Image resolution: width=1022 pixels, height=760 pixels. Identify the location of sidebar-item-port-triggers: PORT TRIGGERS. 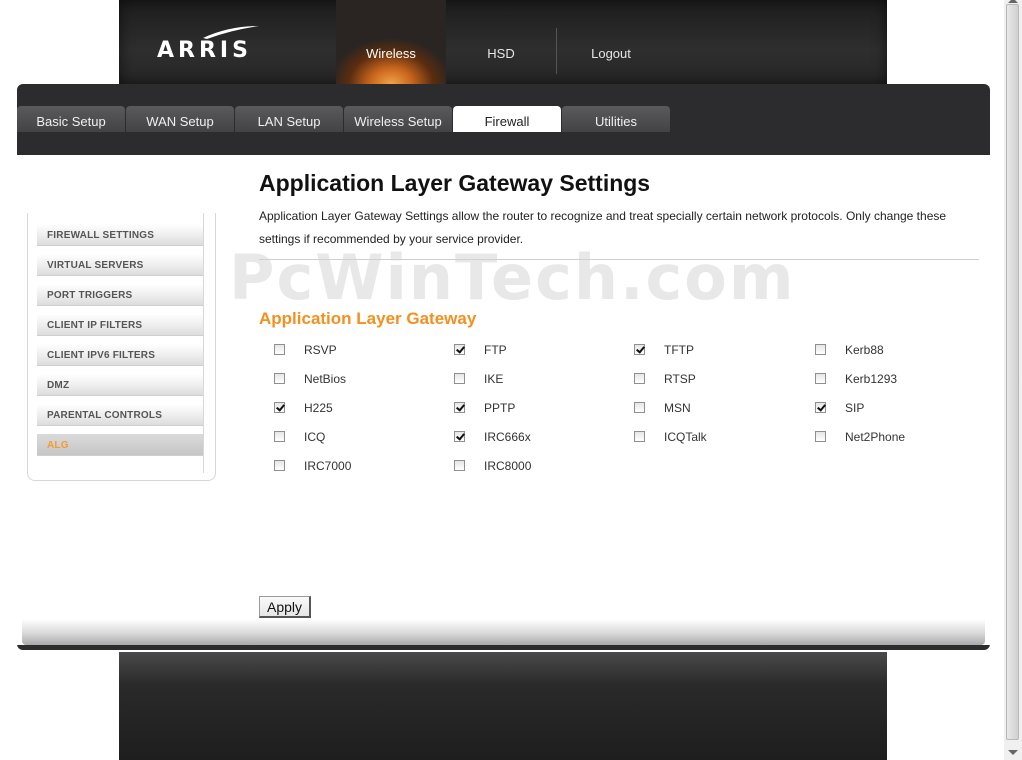
(120, 295).